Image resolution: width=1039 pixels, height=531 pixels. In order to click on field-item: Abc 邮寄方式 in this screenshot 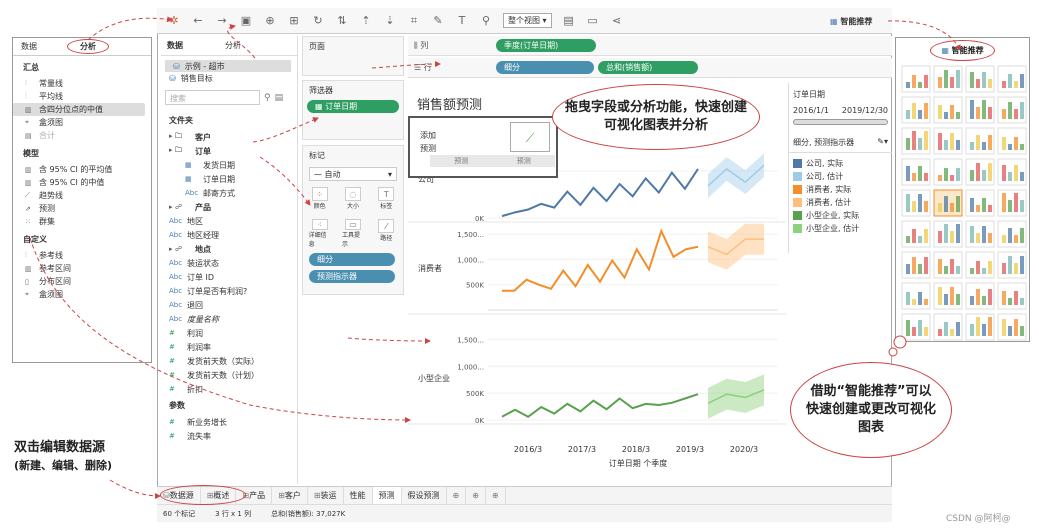, I will do `click(229, 193)`.